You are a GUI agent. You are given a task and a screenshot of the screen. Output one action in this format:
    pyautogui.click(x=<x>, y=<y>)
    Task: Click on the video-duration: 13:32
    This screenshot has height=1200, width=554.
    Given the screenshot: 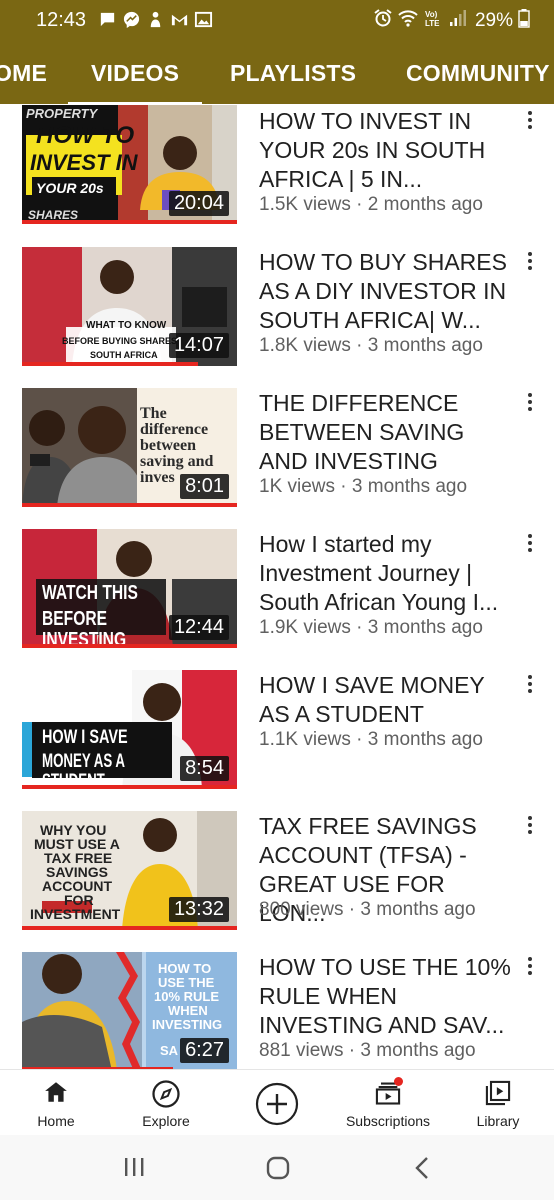 What is the action you would take?
    pyautogui.click(x=198, y=909)
    